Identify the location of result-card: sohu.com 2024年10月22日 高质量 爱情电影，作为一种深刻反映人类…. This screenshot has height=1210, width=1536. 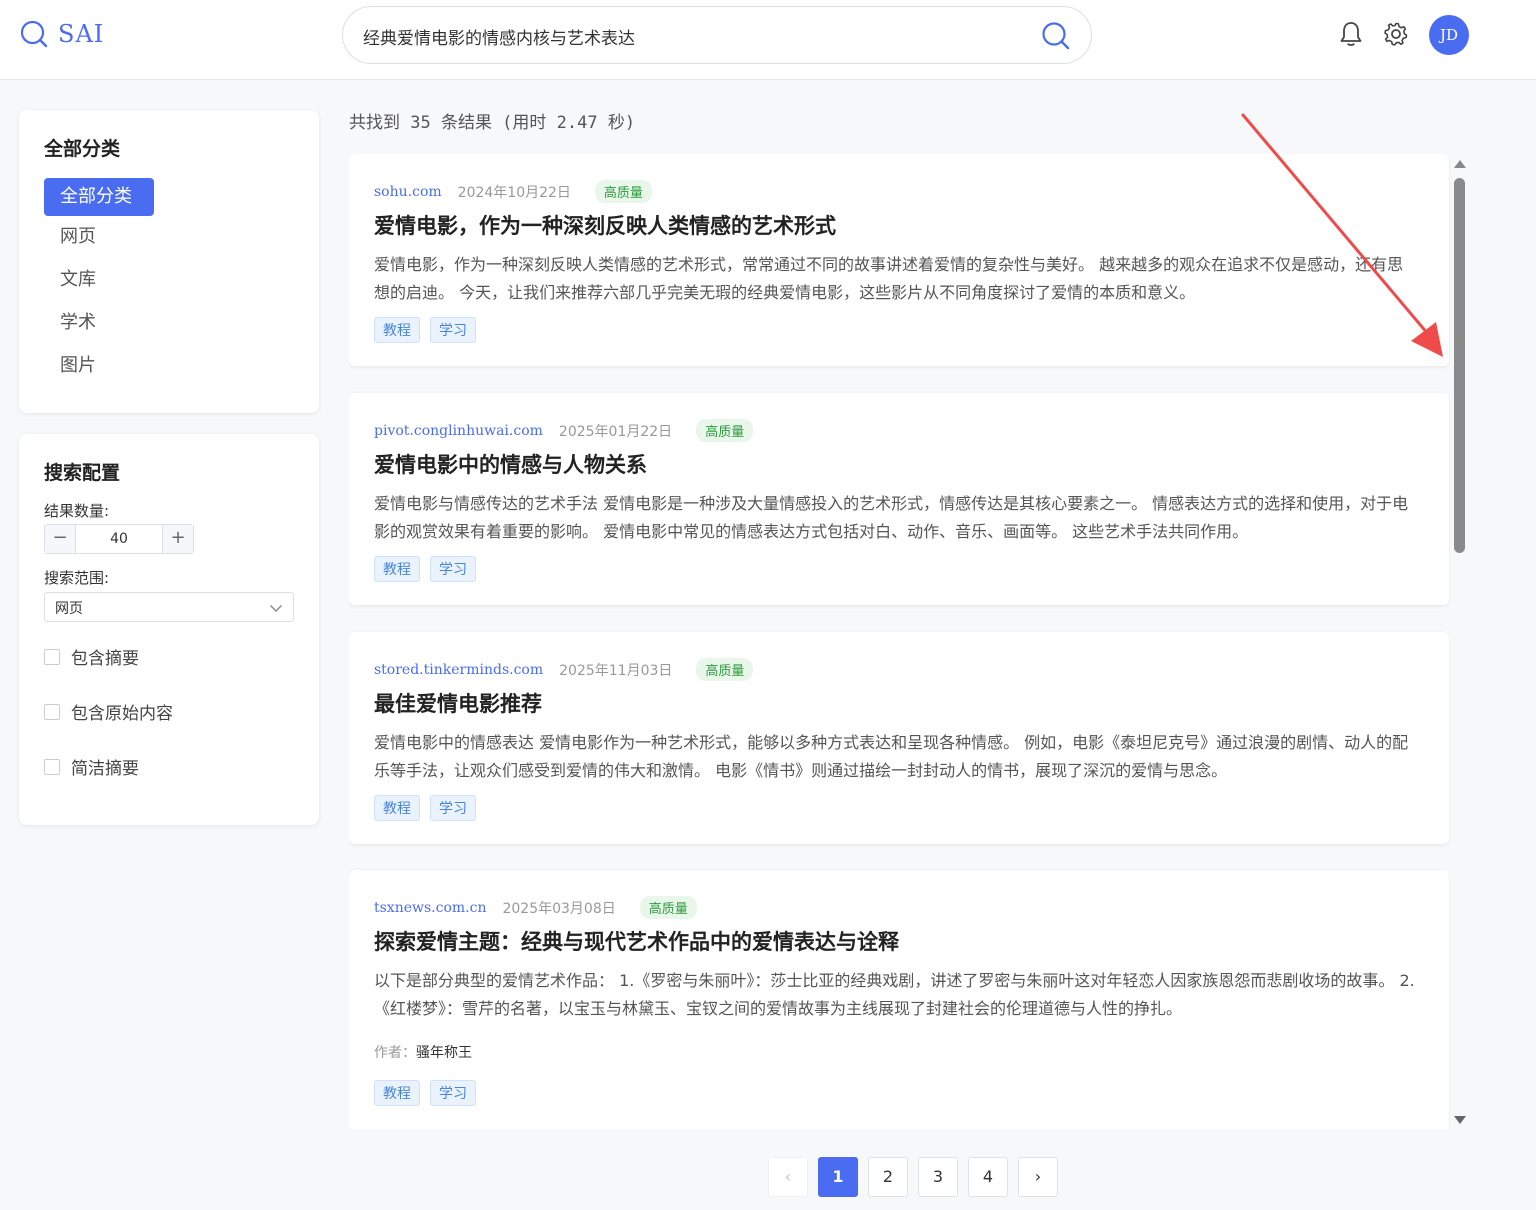
(899, 260).